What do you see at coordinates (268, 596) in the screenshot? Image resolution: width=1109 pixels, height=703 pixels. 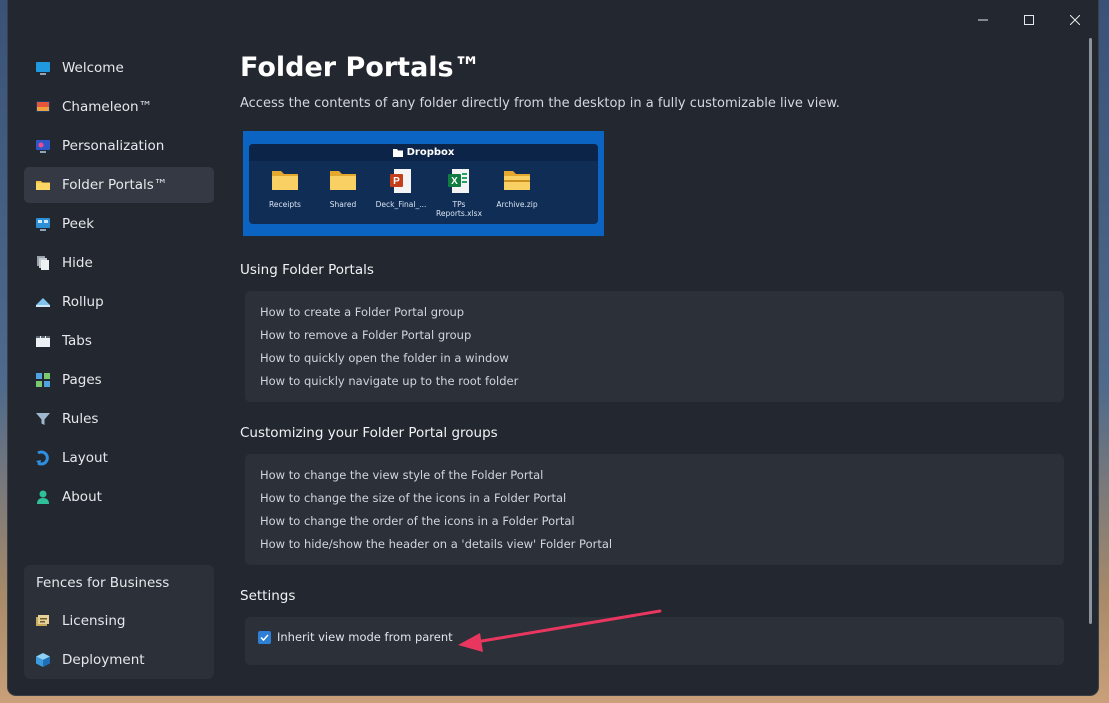 I see `section-title-settings: Settings` at bounding box center [268, 596].